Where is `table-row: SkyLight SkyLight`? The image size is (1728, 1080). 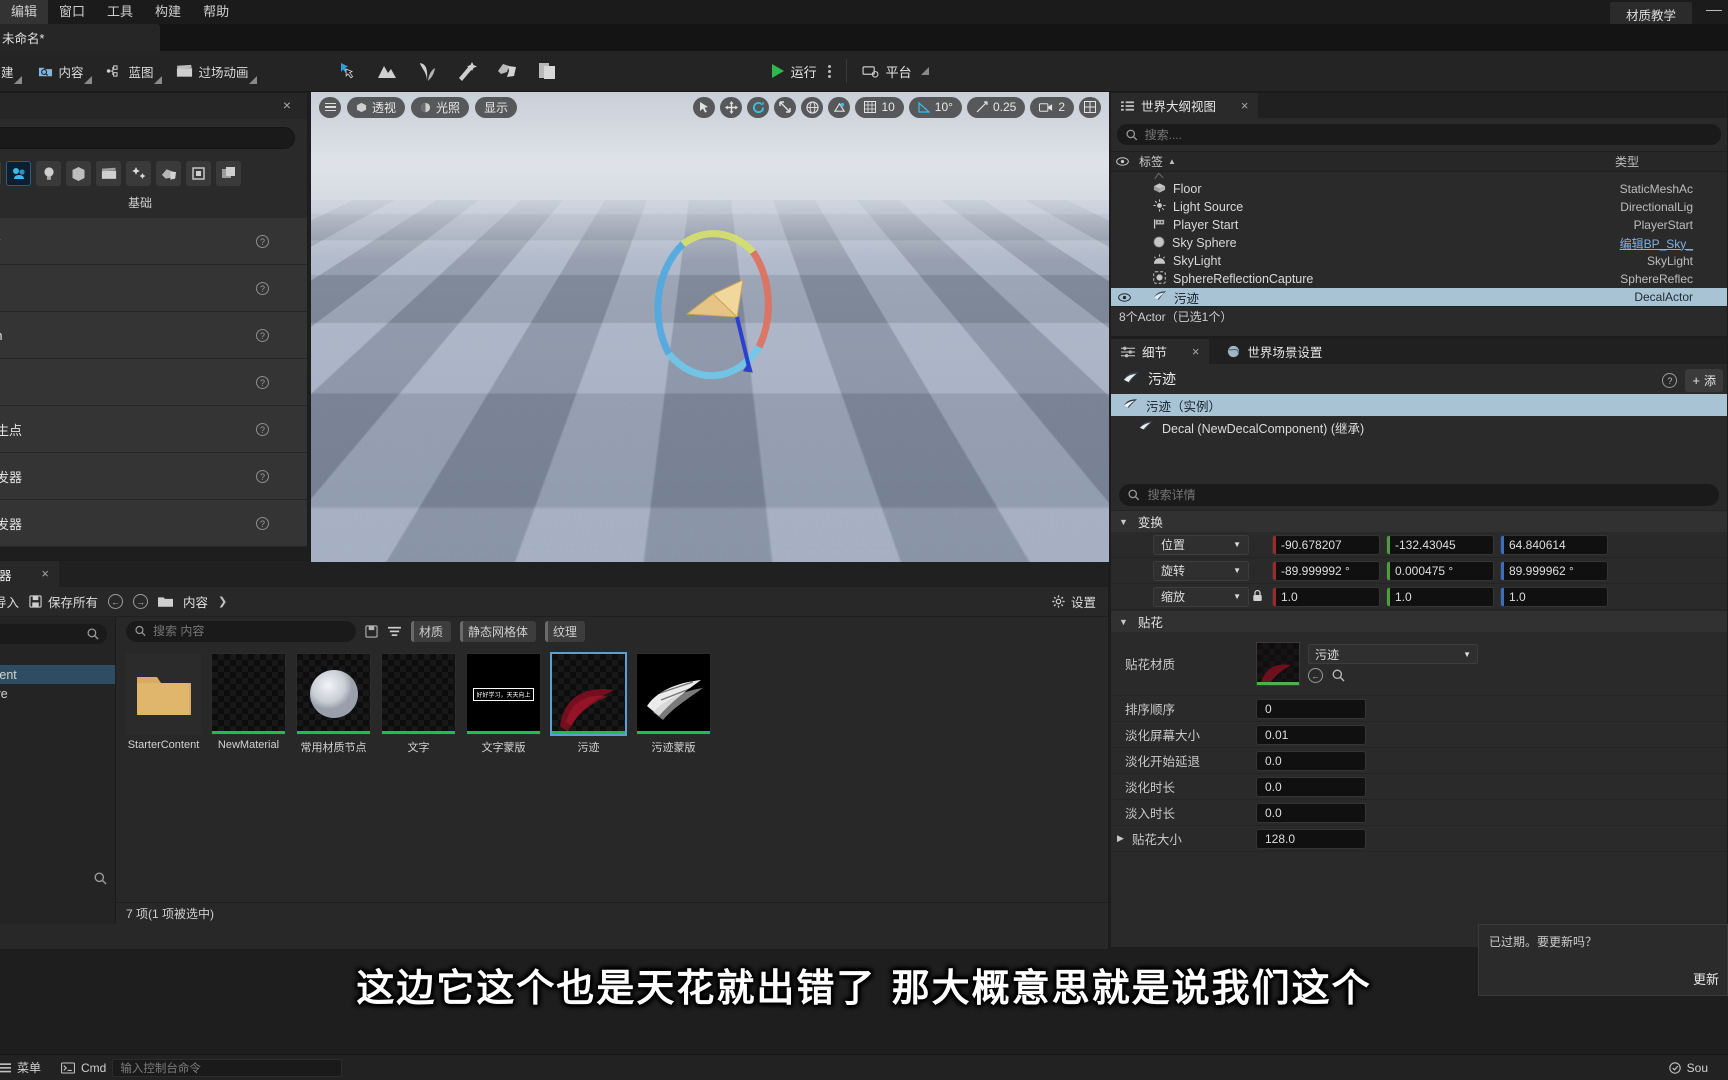 table-row: SkyLight SkyLight is located at coordinates (1419, 261).